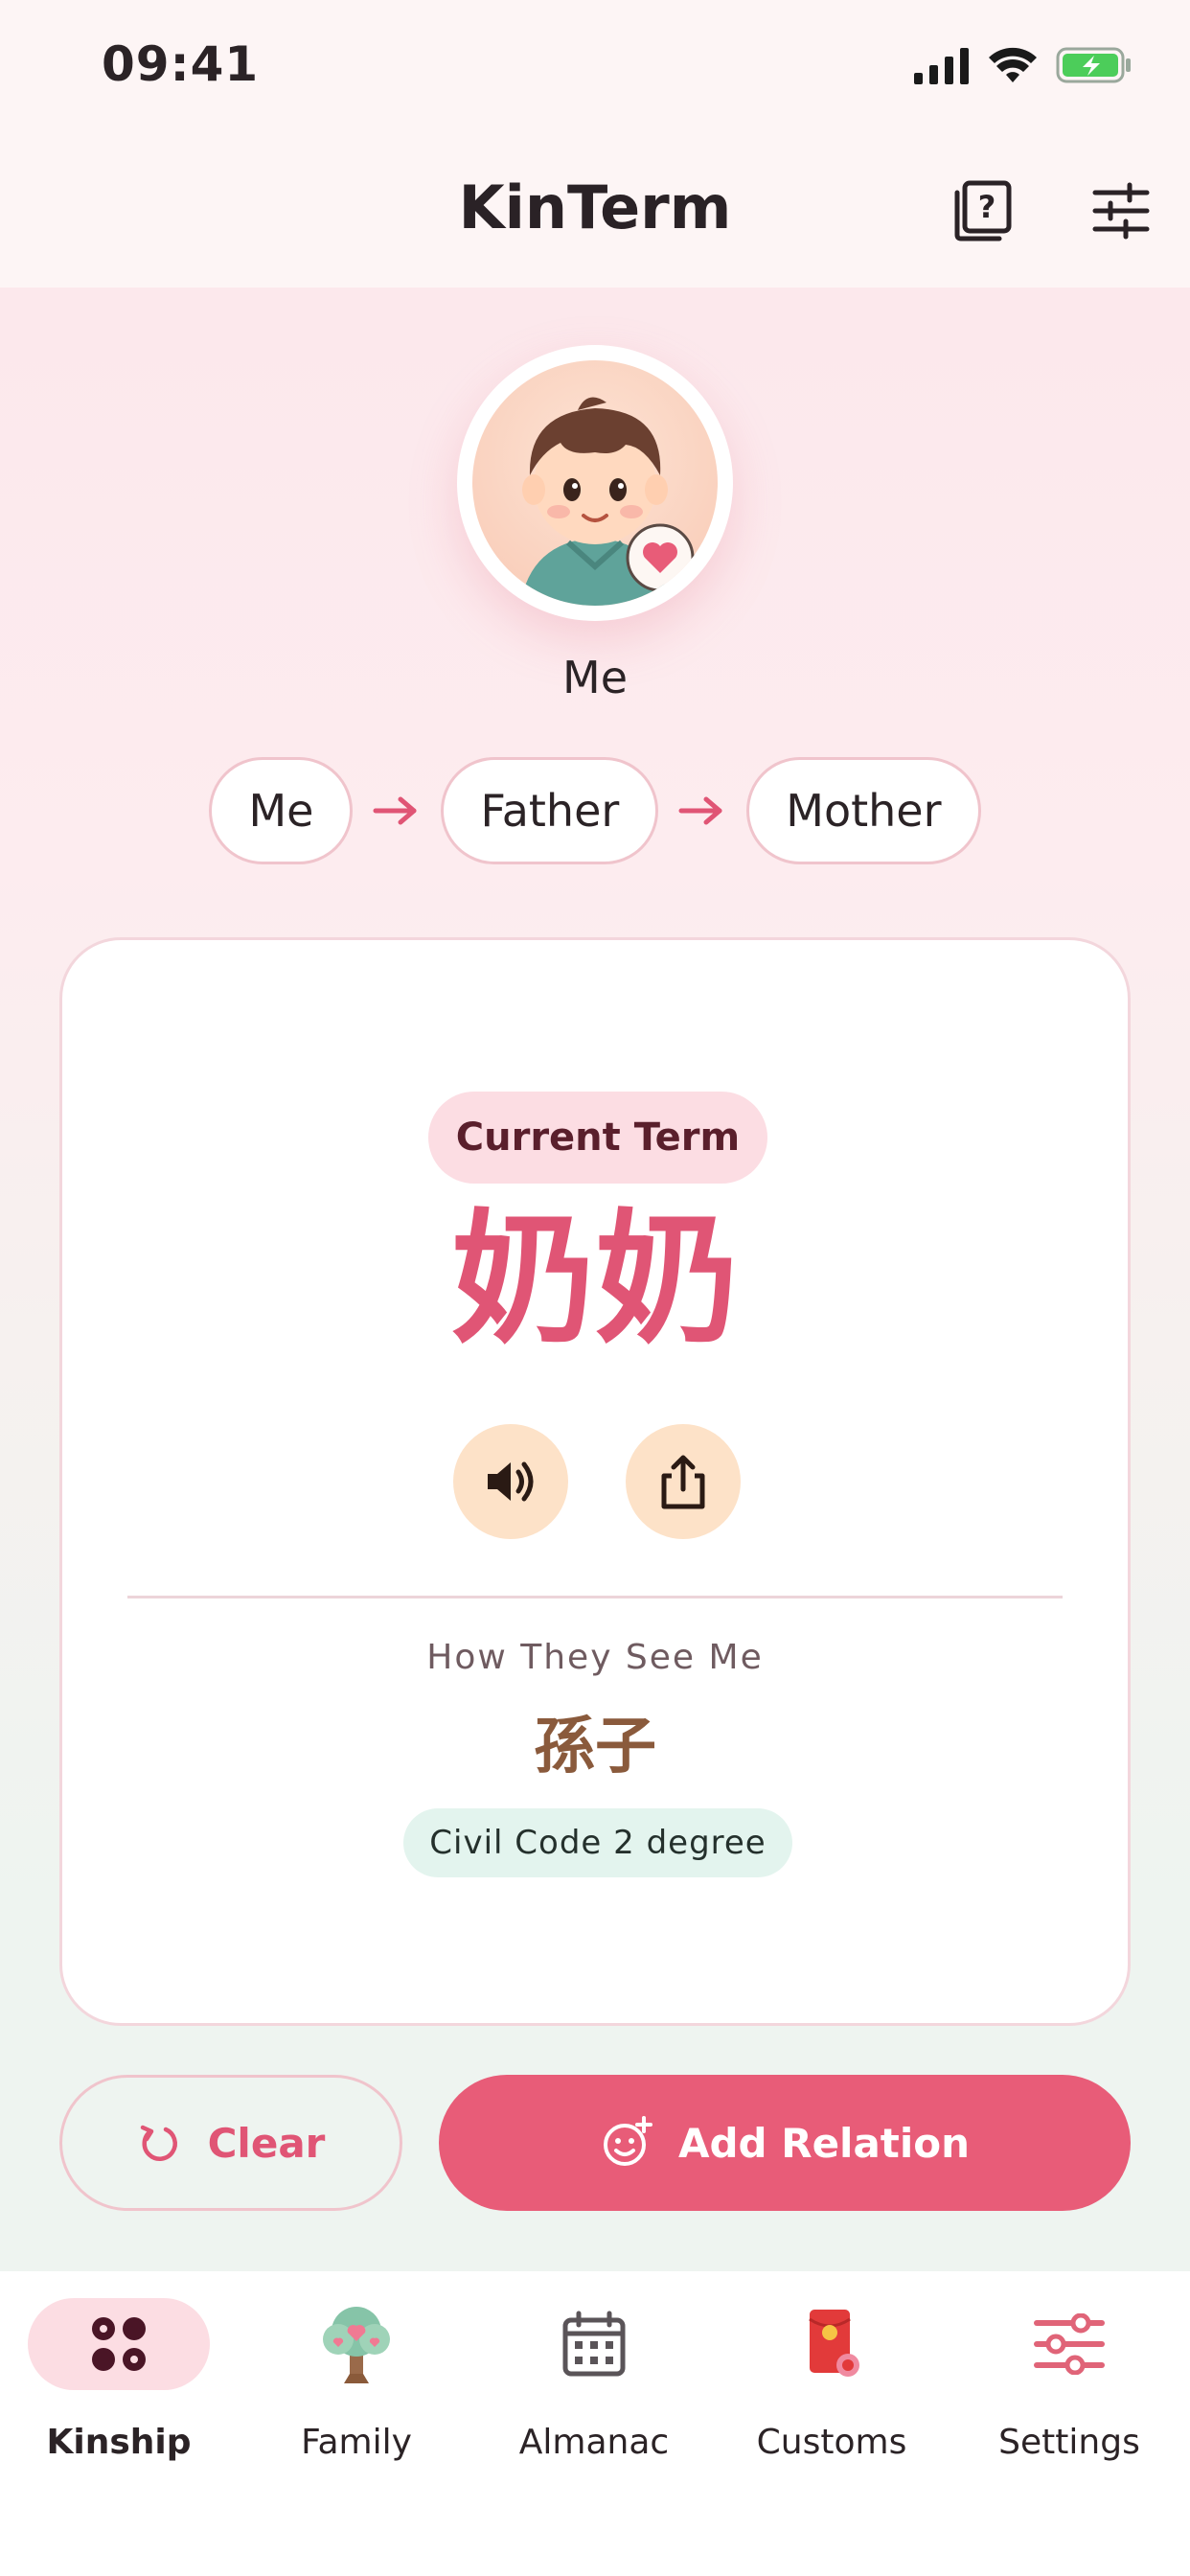  Describe the element at coordinates (159, 2143) in the screenshot. I see `reset-icon` at that location.